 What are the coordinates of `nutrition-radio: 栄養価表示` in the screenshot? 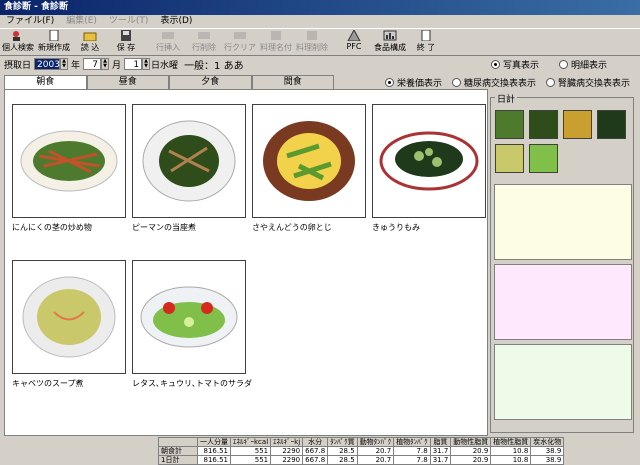 It's located at (413, 82).